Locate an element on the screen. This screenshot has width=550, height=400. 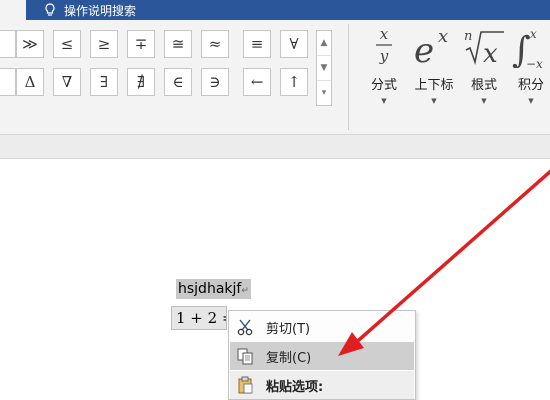
symbol-button: ∋ is located at coordinates (215, 82).